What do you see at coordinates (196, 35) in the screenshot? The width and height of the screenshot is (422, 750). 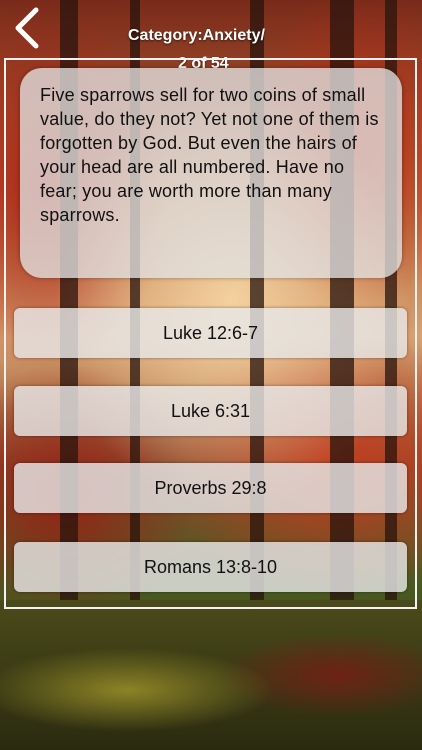 I see `category-label: Category:Anxiety/` at bounding box center [196, 35].